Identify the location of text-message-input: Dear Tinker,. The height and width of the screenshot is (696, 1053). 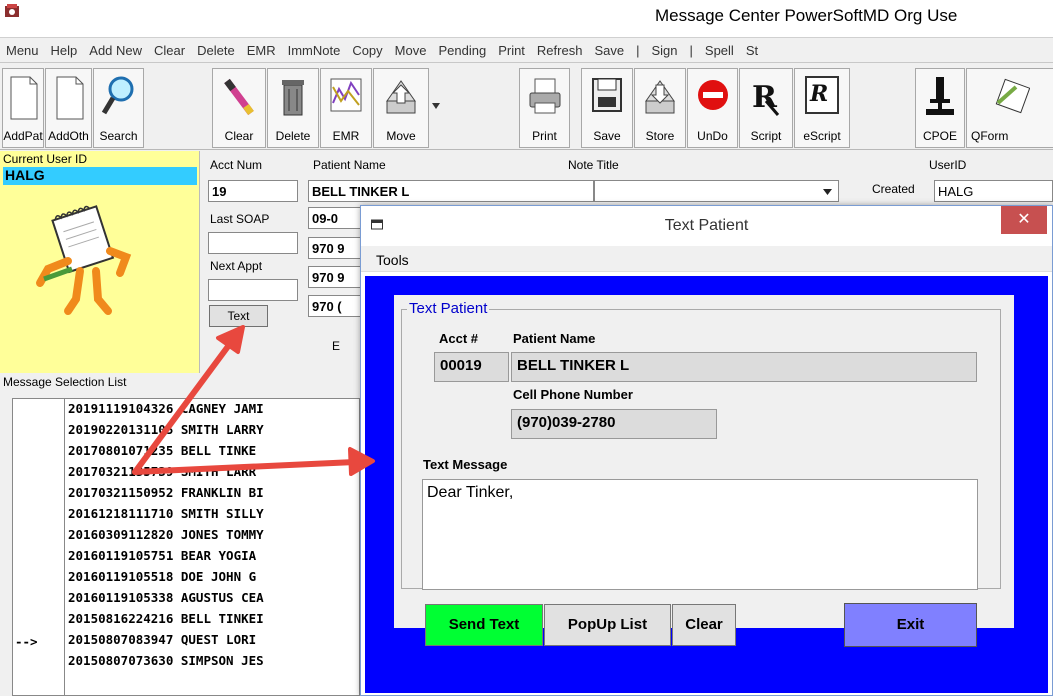
(700, 534).